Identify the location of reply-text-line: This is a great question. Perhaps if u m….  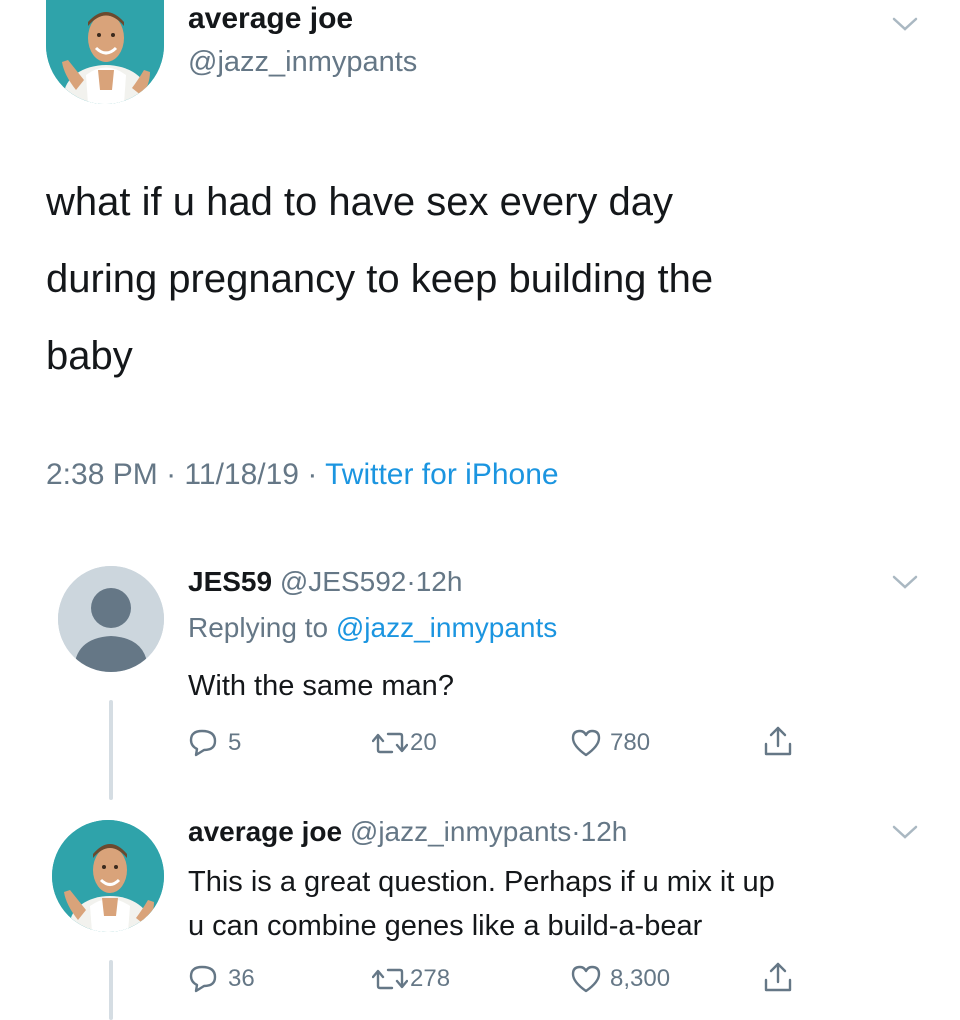
(481, 882).